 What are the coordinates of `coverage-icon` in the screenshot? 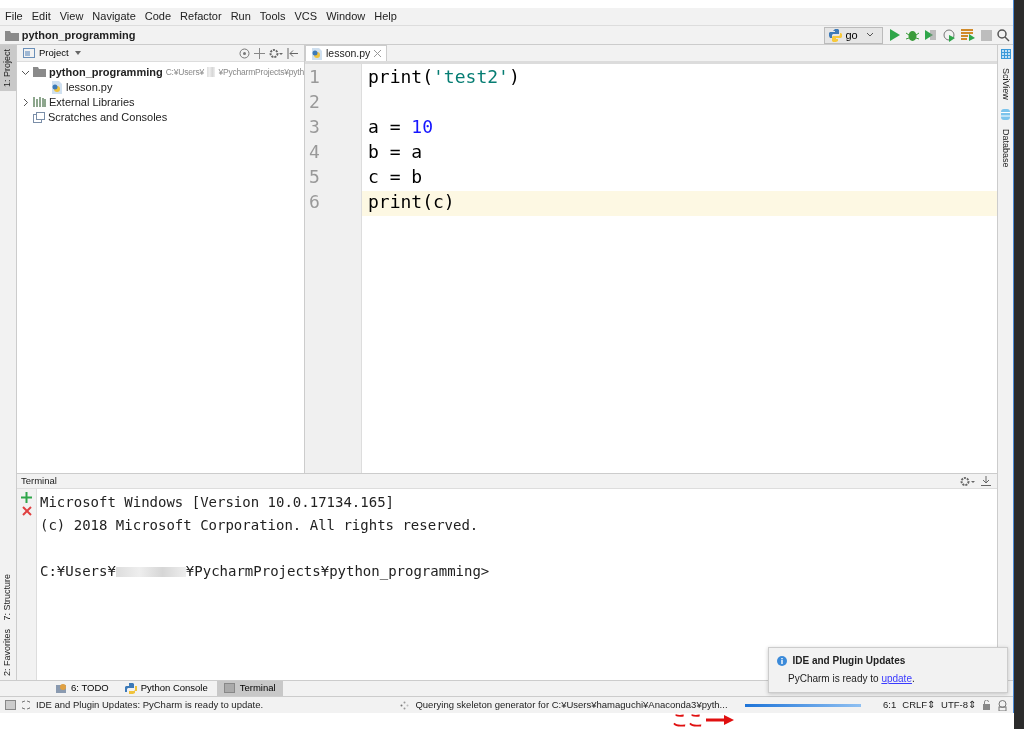 It's located at (931, 35).